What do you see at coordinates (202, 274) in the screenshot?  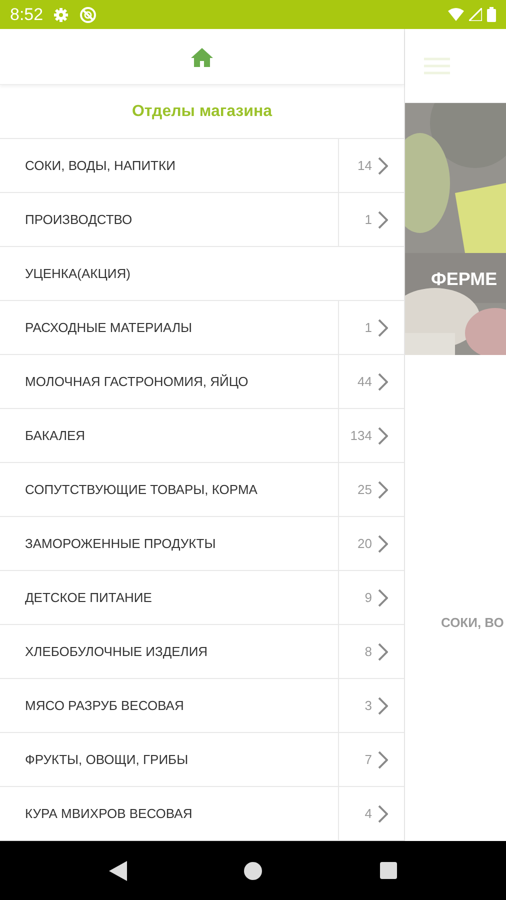 I see `category-item: УЦЕНКА(АКЦИЯ)` at bounding box center [202, 274].